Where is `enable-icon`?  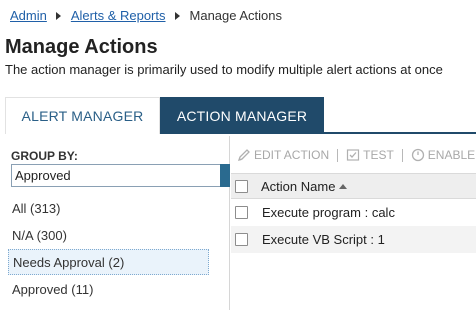 enable-icon is located at coordinates (417, 155).